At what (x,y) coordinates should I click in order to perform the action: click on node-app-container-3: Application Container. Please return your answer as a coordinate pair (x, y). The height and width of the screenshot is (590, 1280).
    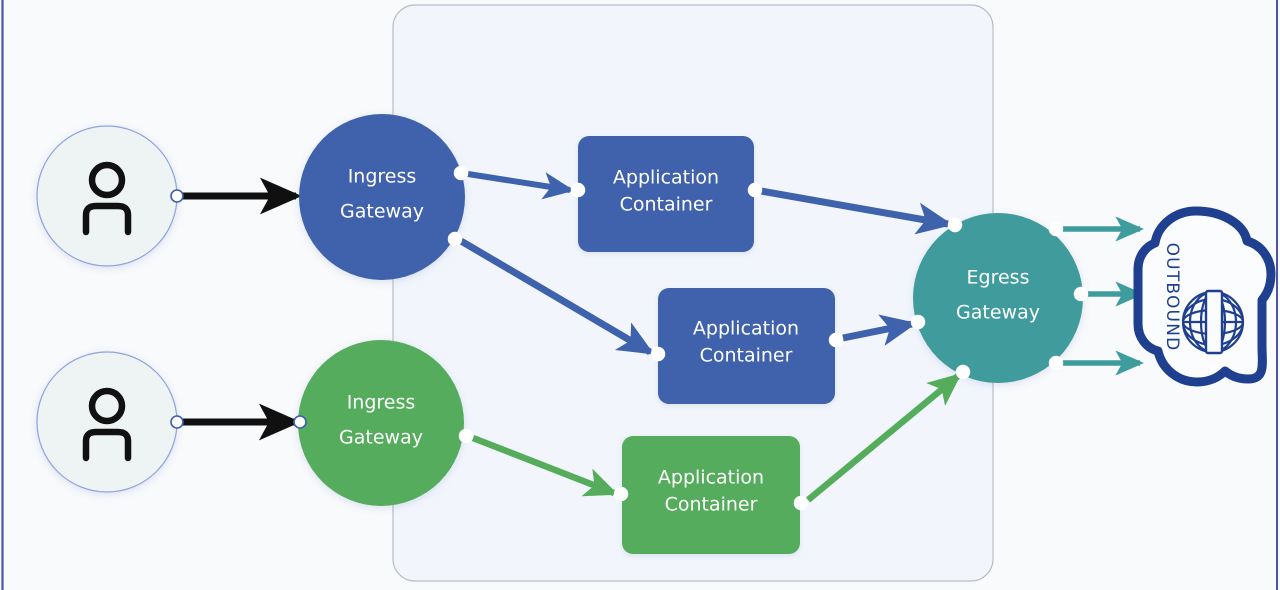
    Looking at the image, I should click on (711, 495).